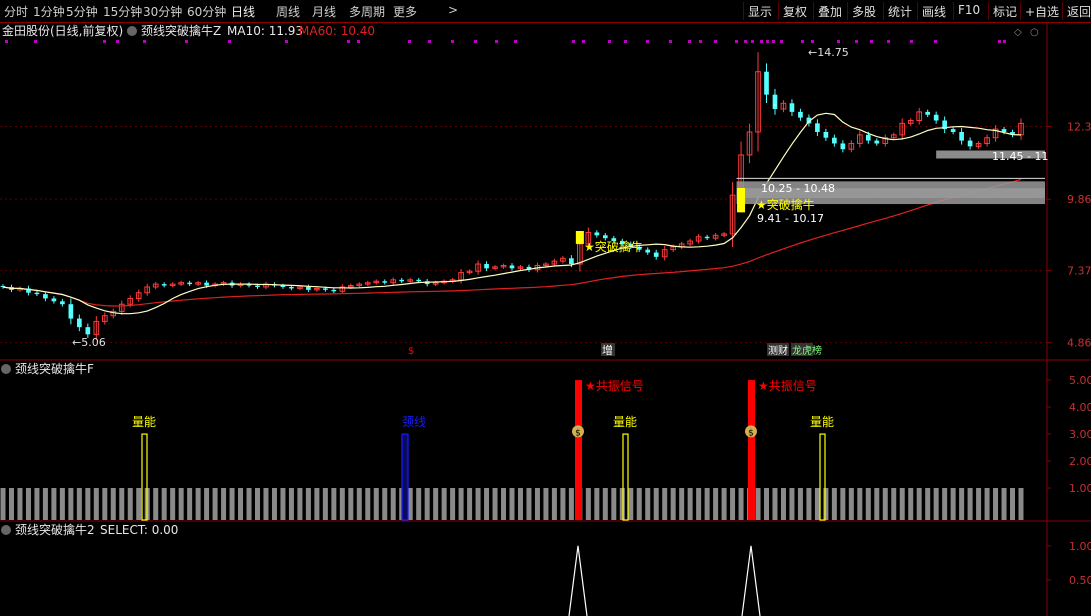 This screenshot has width=1091, height=616. I want to click on volume-energy-label: 量能, so click(822, 422).